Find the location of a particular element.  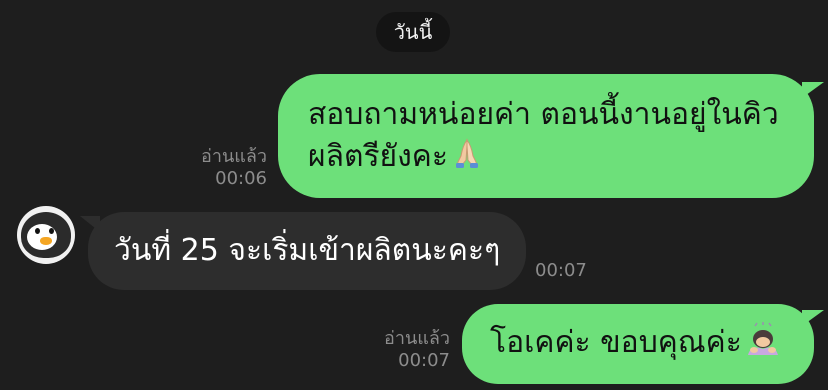

incoming-message-bubble: วันที่ 25 จะเริ่มเข้าผลิตนะคะๆ is located at coordinates (303, 251).